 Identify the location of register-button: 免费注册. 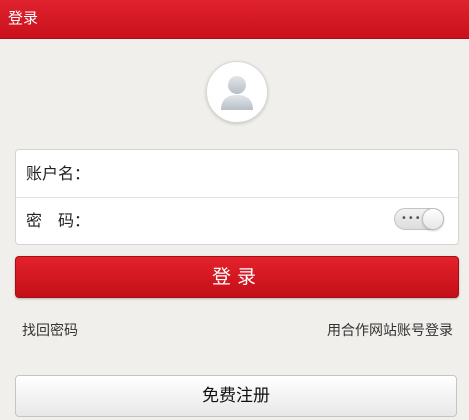
(236, 396).